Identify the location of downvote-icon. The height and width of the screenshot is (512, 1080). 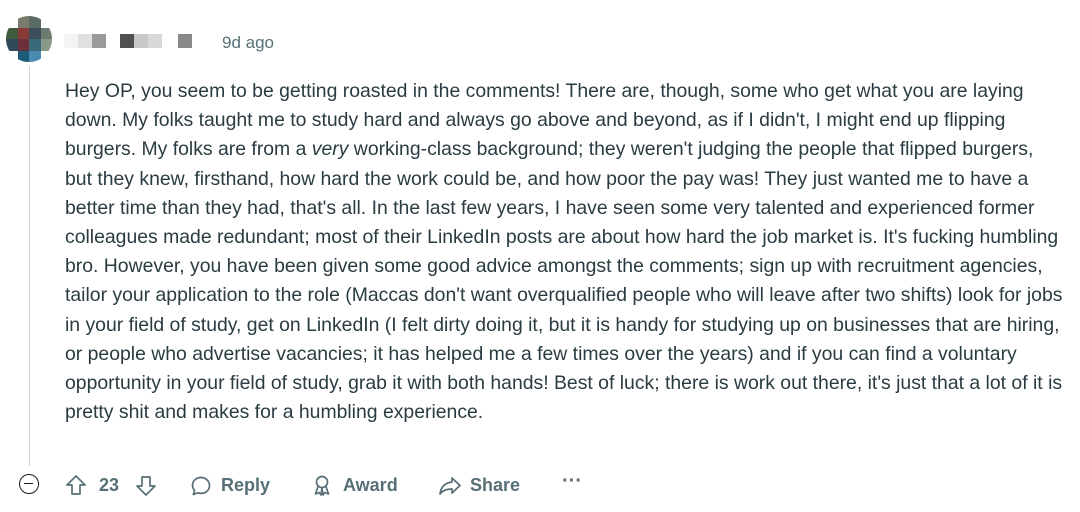
(146, 486).